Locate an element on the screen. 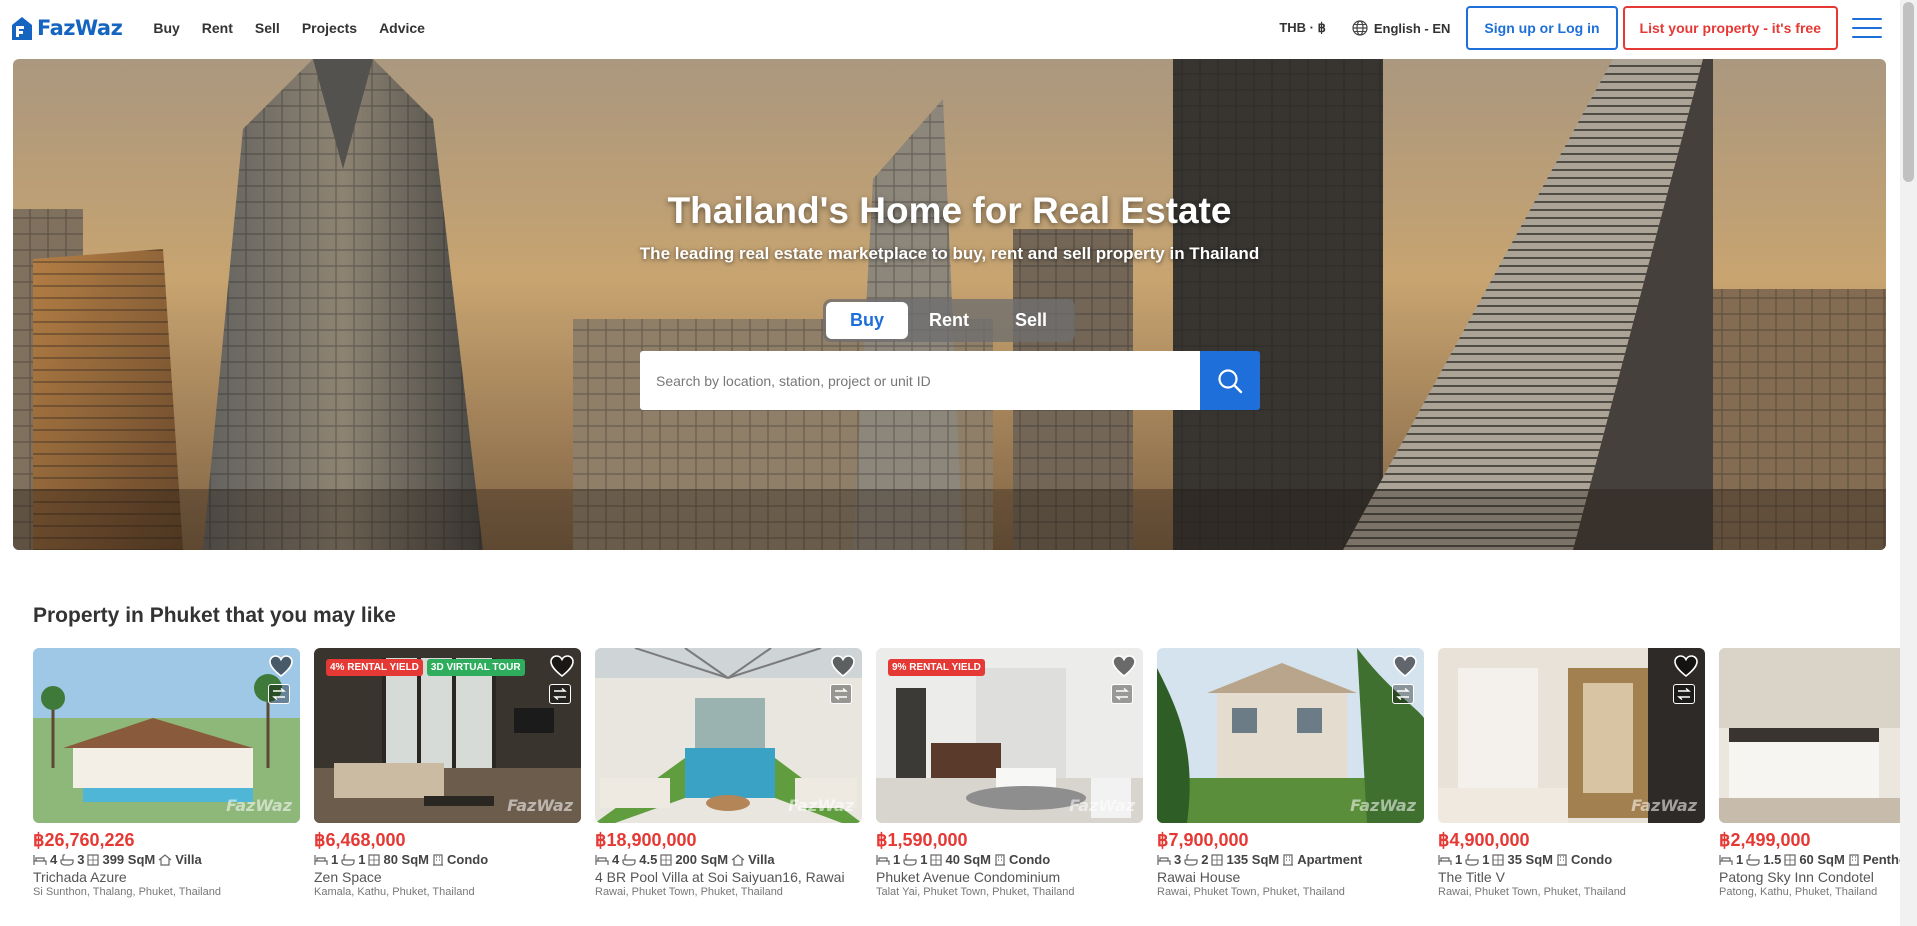  property-specs: 1 1 40 SqM Condo is located at coordinates (1009, 859).